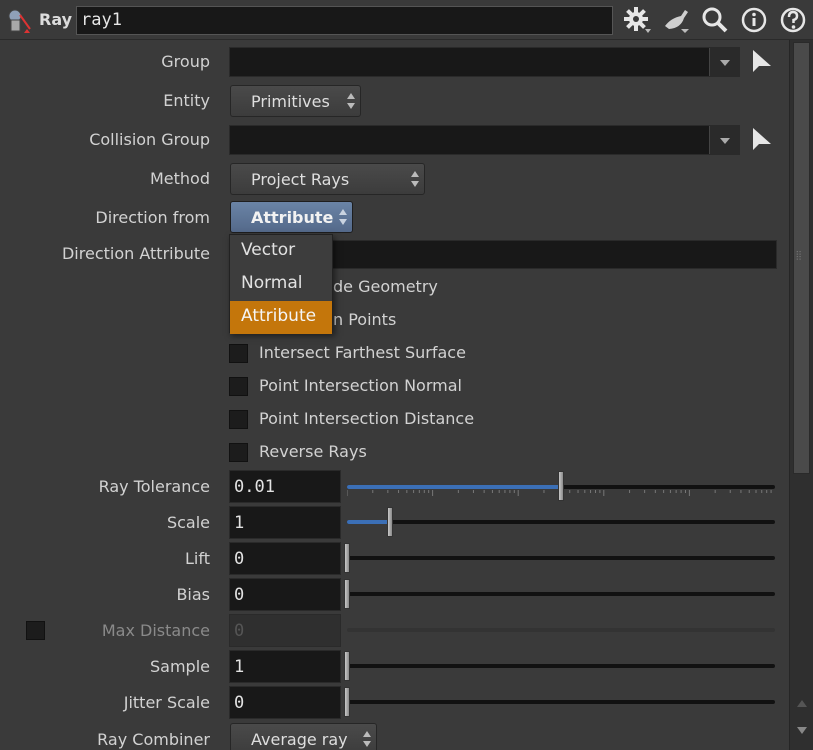  Describe the element at coordinates (285, 594) in the screenshot. I see `bias-input: 0` at that location.